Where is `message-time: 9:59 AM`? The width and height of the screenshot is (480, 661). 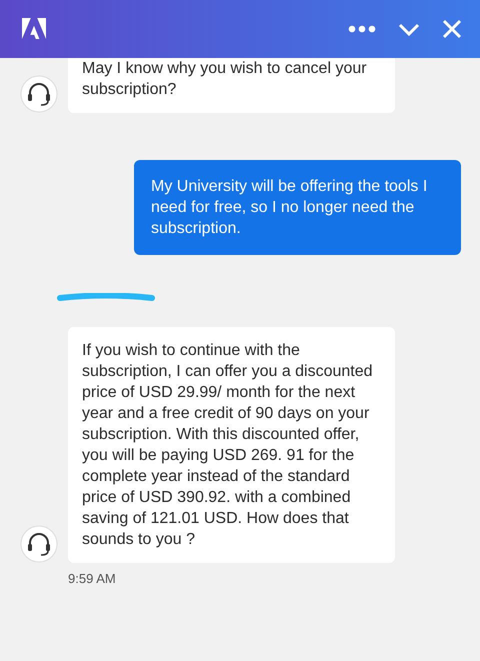 message-time: 9:59 AM is located at coordinates (92, 579).